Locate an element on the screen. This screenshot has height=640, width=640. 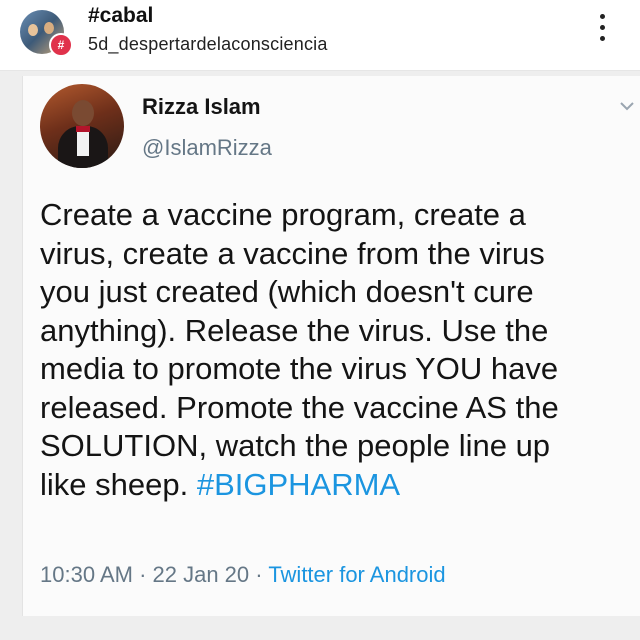
tweet-source: Twitter for Android is located at coordinates (357, 574).